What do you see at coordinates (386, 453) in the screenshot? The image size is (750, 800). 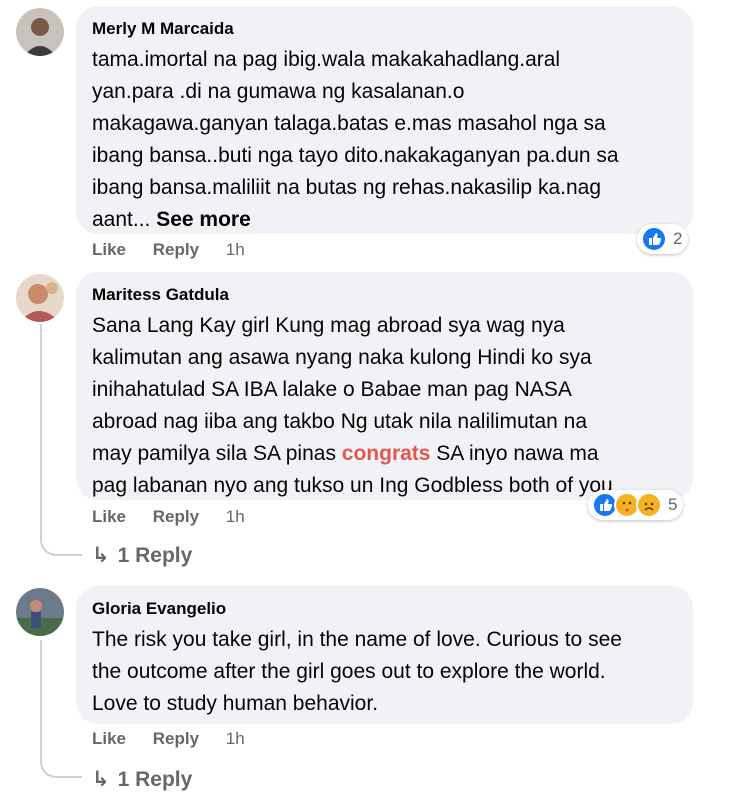 I see `highlight-keyword: congrats` at bounding box center [386, 453].